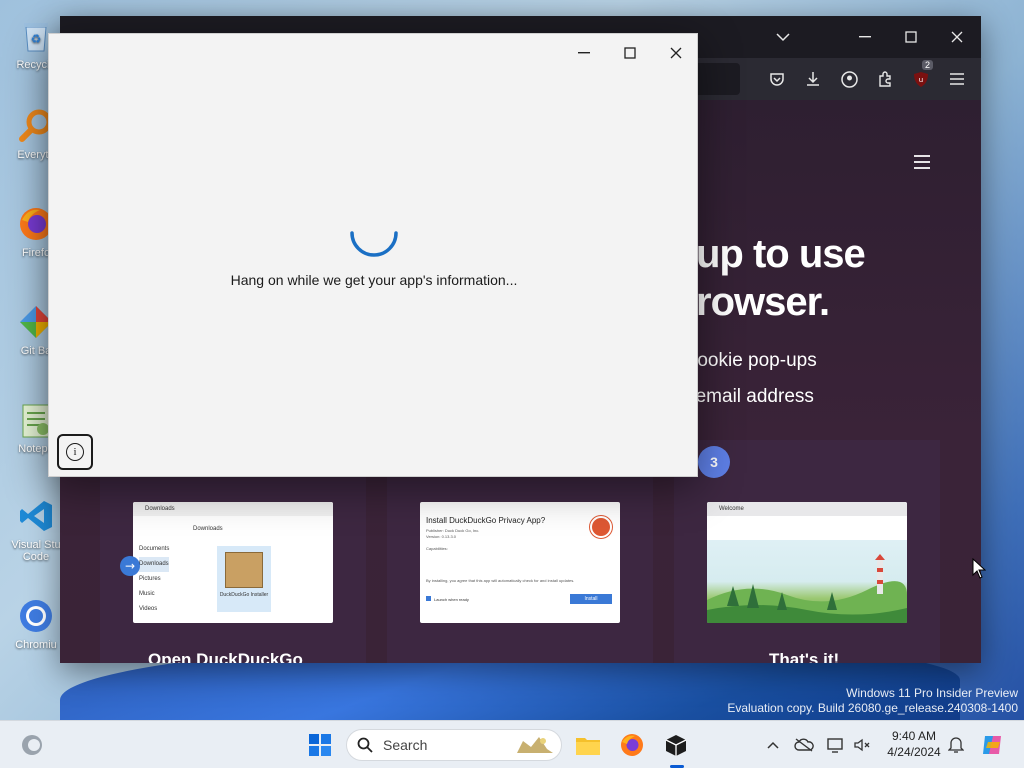  I want to click on vscode-icon, so click(36, 516).